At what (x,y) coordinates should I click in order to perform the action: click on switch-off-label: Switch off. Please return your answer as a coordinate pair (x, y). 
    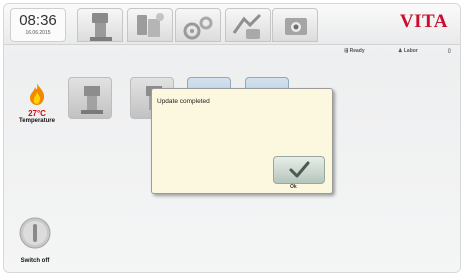
    Looking at the image, I should click on (35, 261).